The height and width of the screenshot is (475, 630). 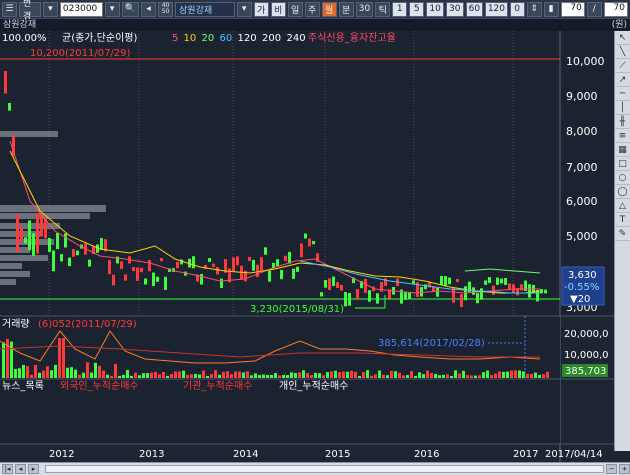 I want to click on btn-0: 0, so click(x=517, y=9).